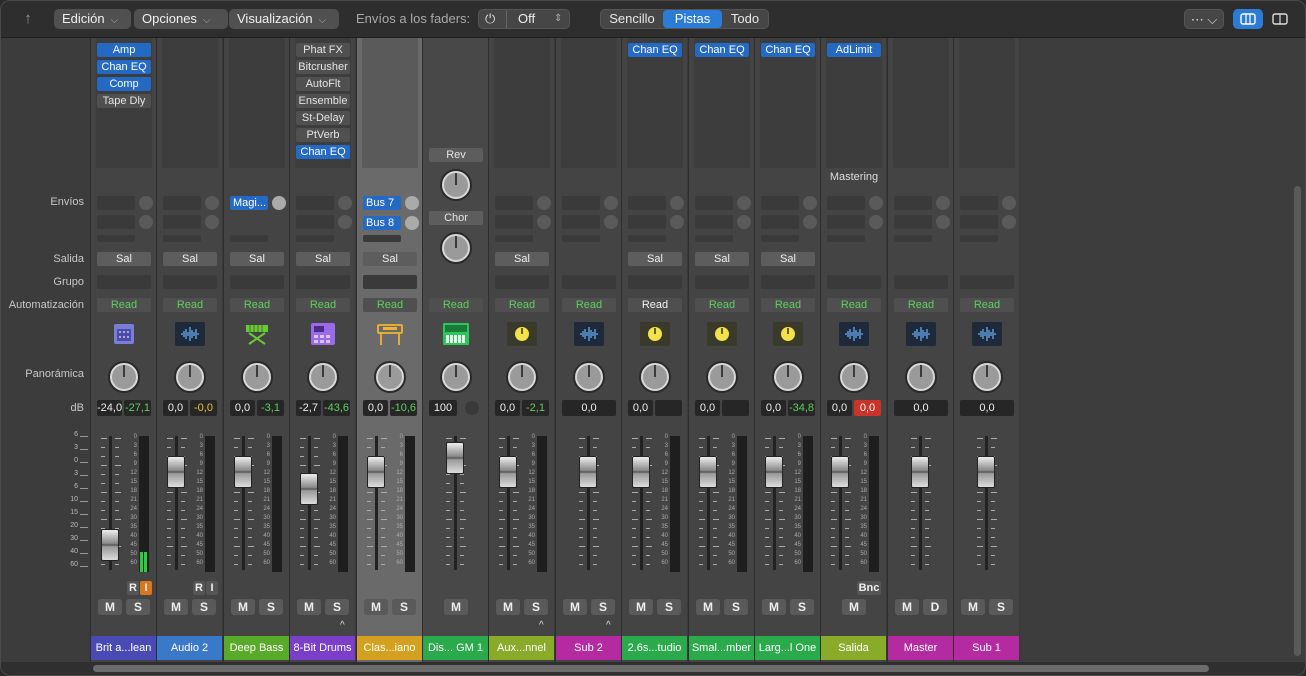 The image size is (1306, 676). I want to click on send-label-rev: Rev, so click(456, 155).